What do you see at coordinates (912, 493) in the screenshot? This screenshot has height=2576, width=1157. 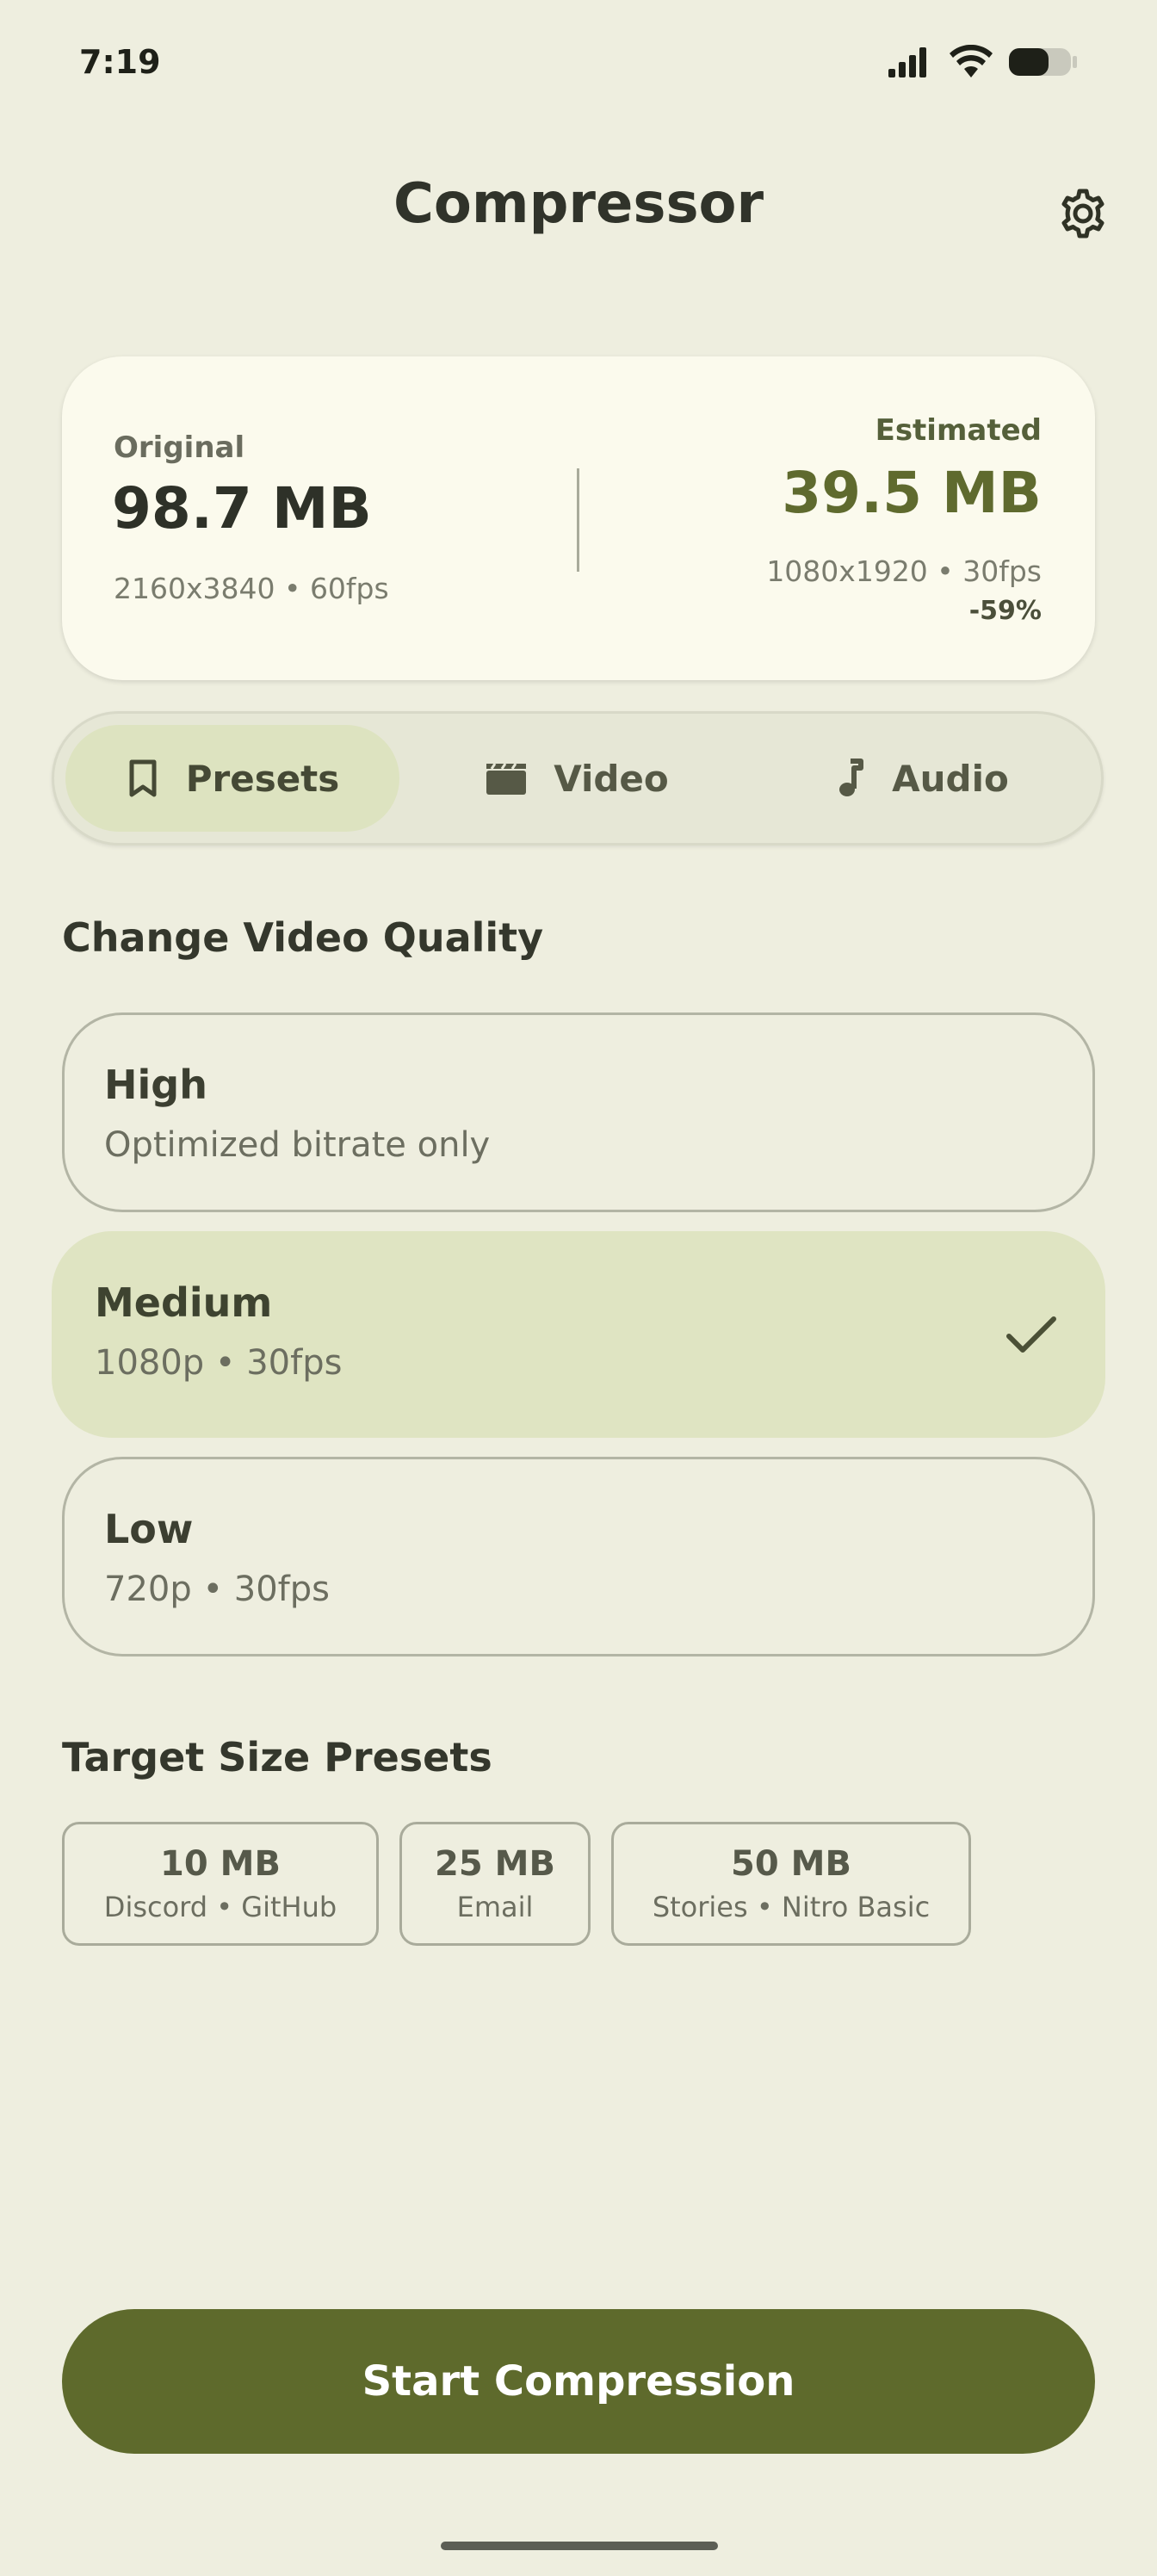 I see `estimated-size: 39.5 MB` at bounding box center [912, 493].